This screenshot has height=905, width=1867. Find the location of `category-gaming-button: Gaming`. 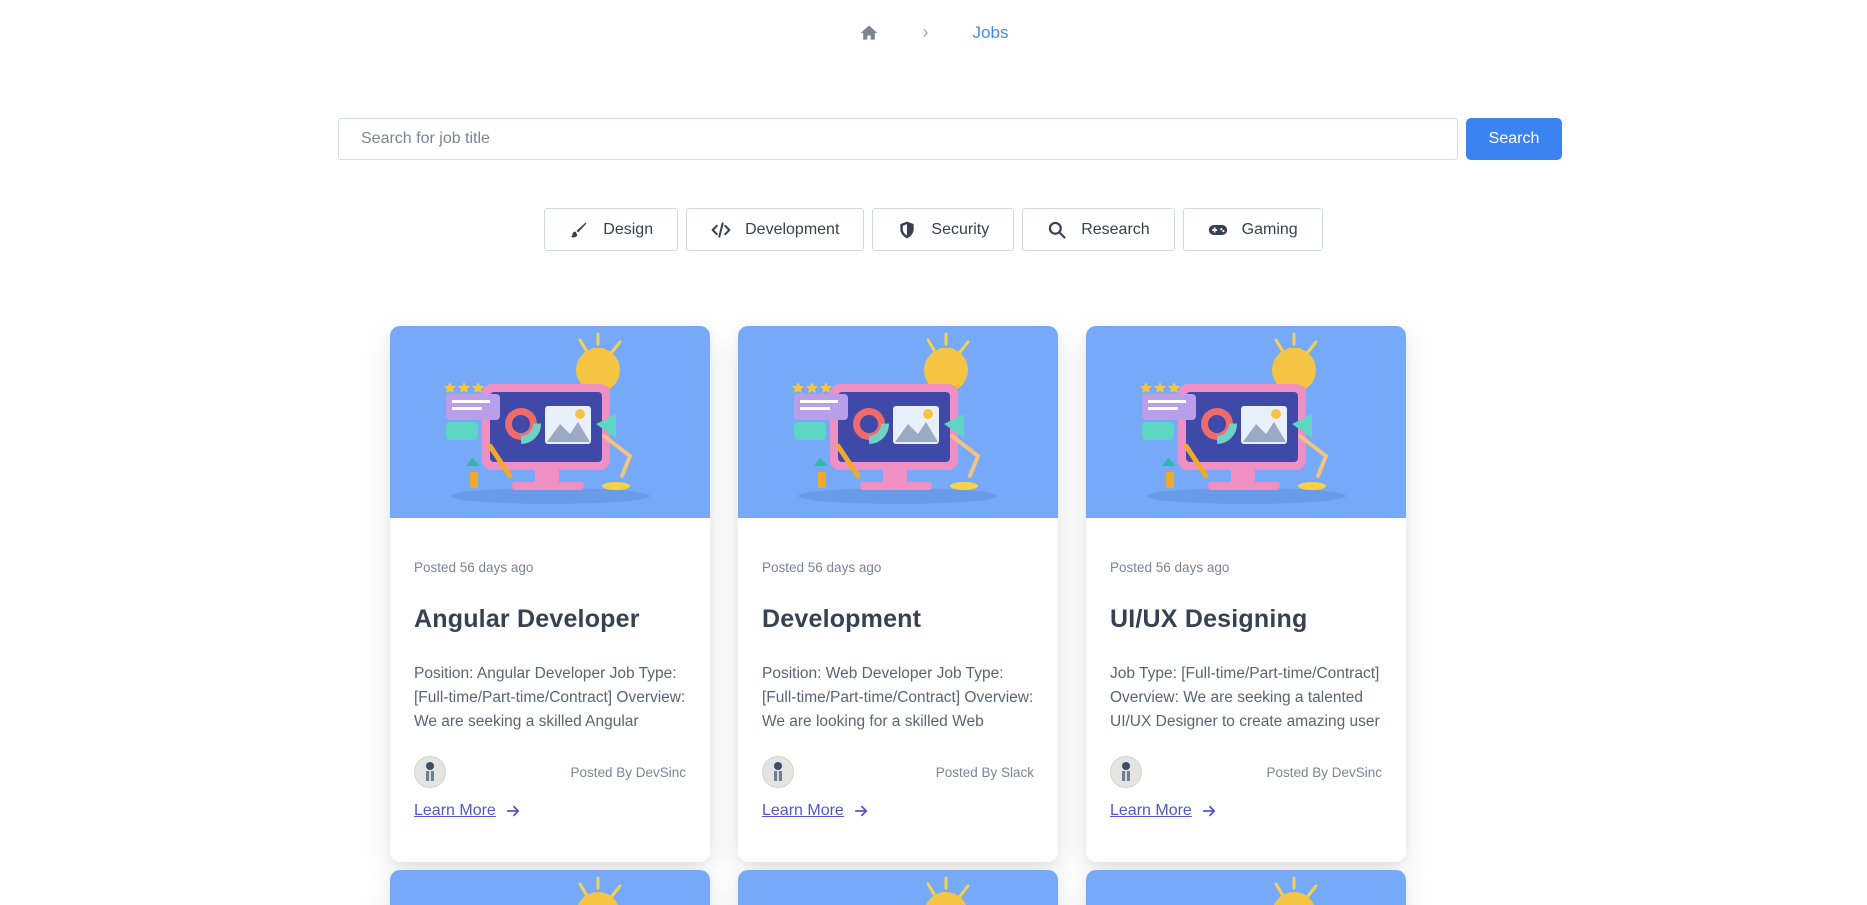

category-gaming-button: Gaming is located at coordinates (1252, 229).